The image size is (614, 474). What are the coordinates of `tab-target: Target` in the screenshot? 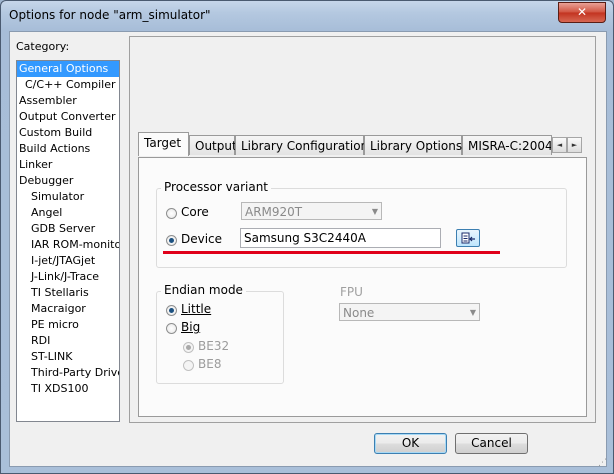 It's located at (163, 144).